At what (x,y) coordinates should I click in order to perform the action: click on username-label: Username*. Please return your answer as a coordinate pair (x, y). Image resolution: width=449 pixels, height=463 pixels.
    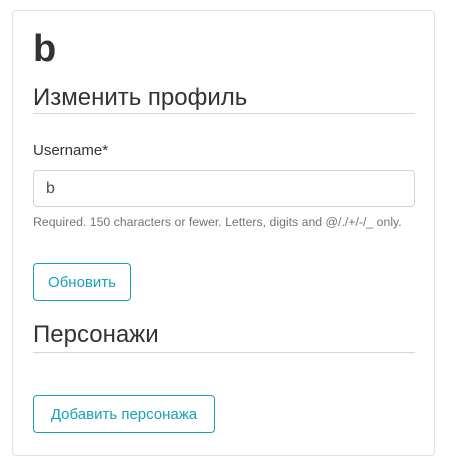
    Looking at the image, I should click on (71, 150).